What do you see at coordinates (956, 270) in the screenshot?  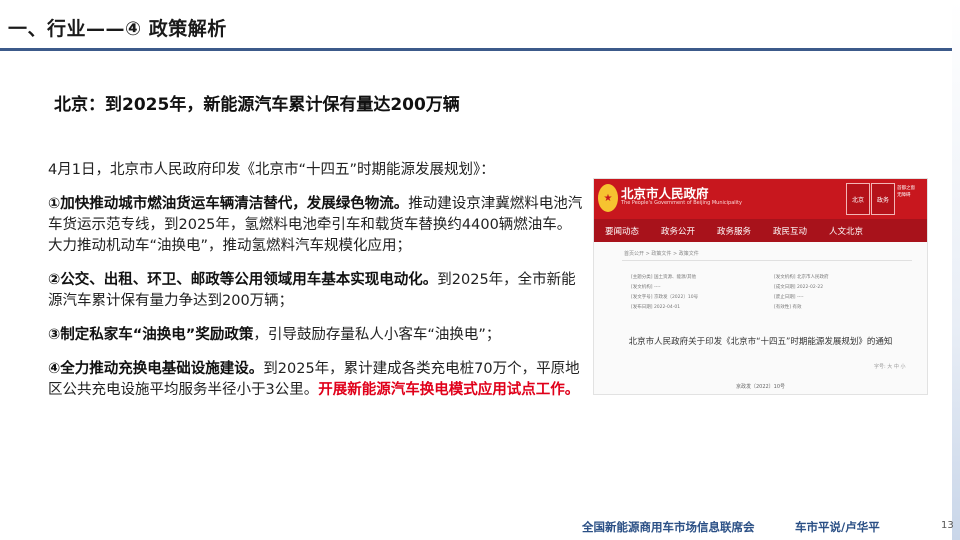 I see `side-accent-bar` at bounding box center [956, 270].